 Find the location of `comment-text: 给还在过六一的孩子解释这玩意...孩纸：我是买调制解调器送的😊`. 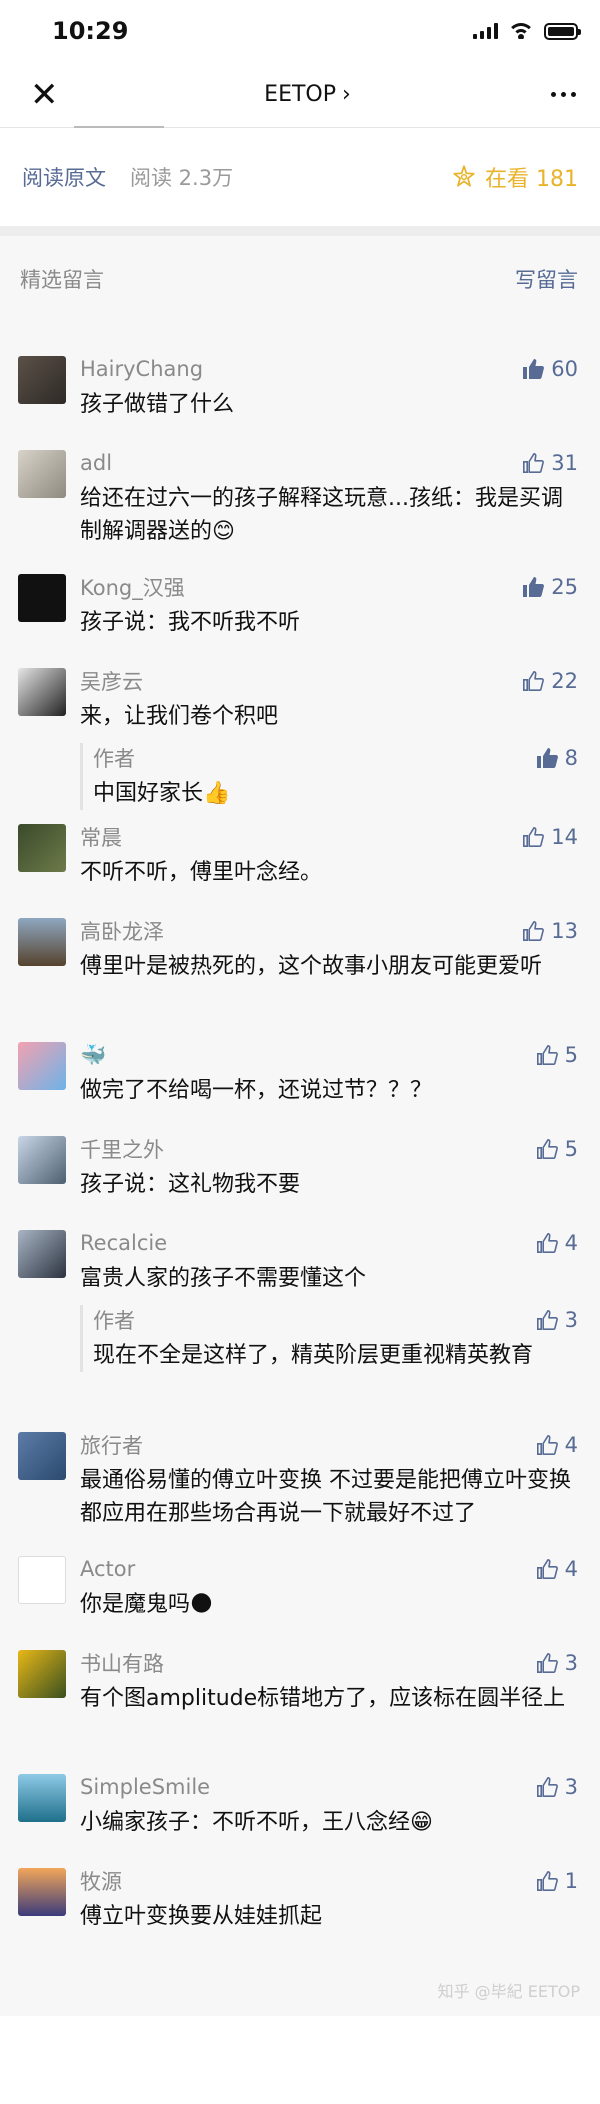

comment-text: 给还在过六一的孩子解释这玩意...孩纸：我是买调制解调器送的😊 is located at coordinates (321, 515).